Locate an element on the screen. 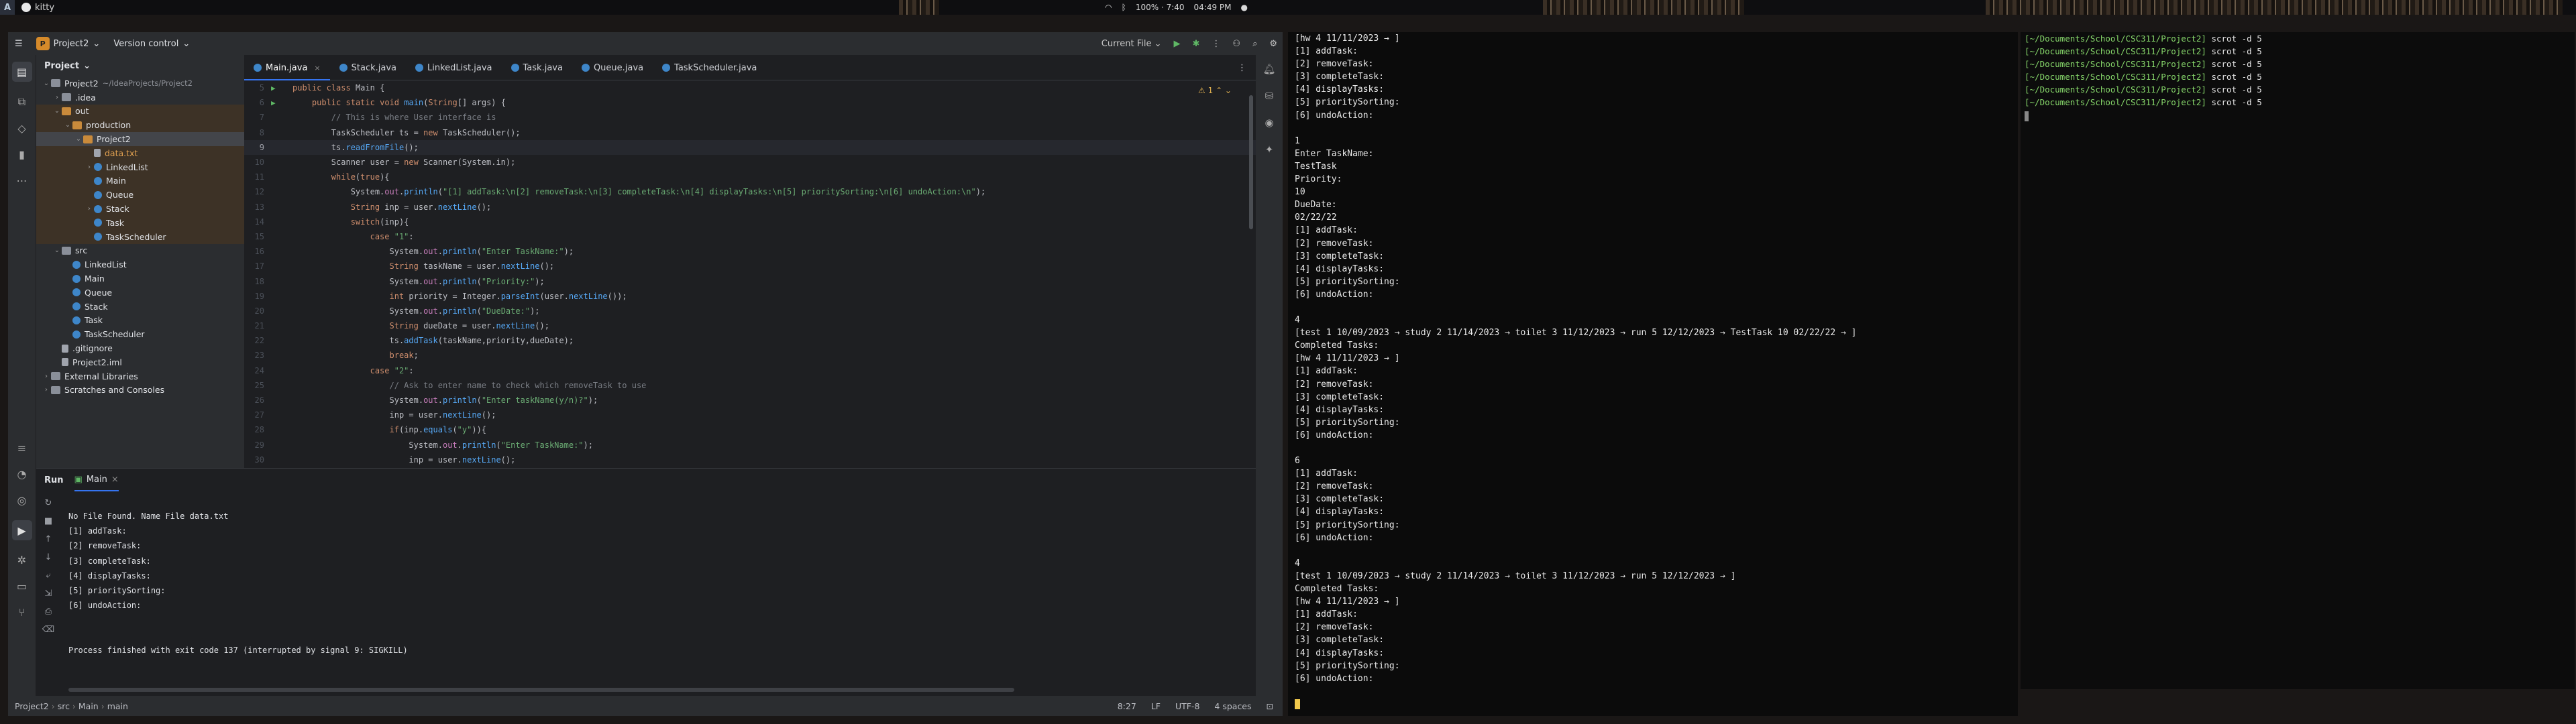  code-line: 21 String dueDate = user.nextLine(); is located at coordinates (750, 325).